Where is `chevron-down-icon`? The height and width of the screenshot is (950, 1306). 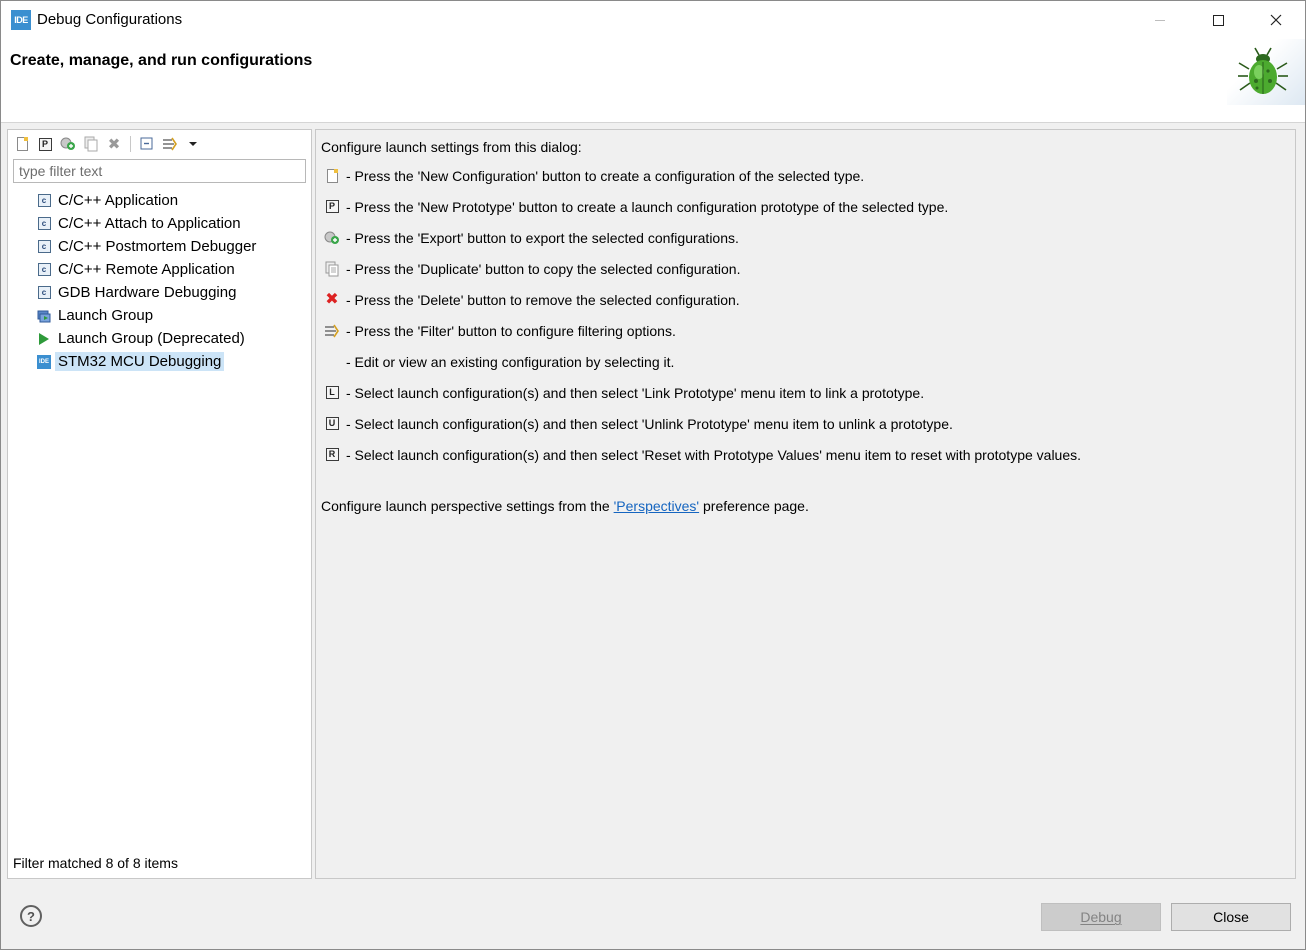
chevron-down-icon is located at coordinates (193, 144).